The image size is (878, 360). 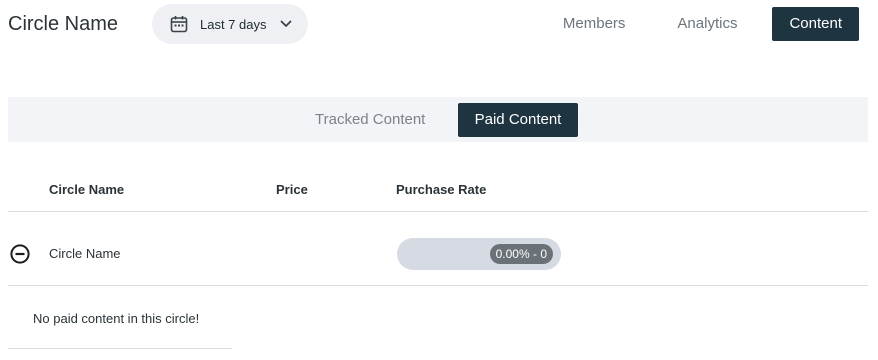 What do you see at coordinates (116, 318) in the screenshot?
I see `empty-state-message: No paid content in this circle!` at bounding box center [116, 318].